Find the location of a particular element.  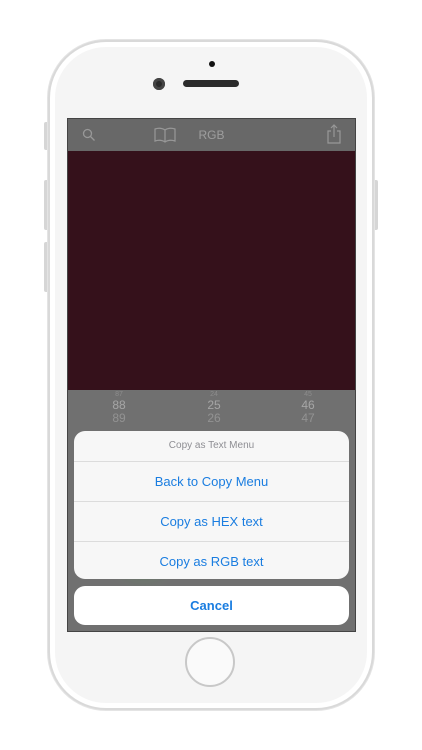

home-button is located at coordinates (210, 662).